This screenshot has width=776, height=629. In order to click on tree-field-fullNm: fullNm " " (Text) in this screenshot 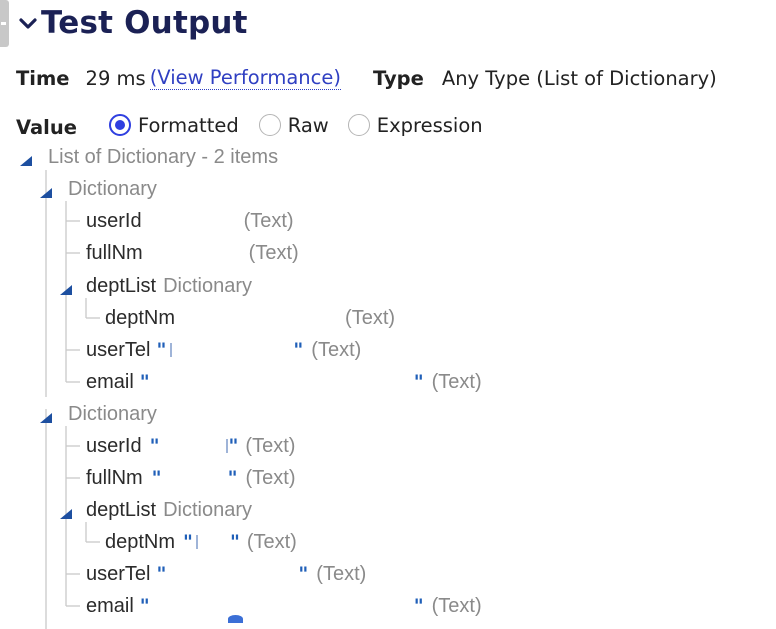, I will do `click(190, 478)`.